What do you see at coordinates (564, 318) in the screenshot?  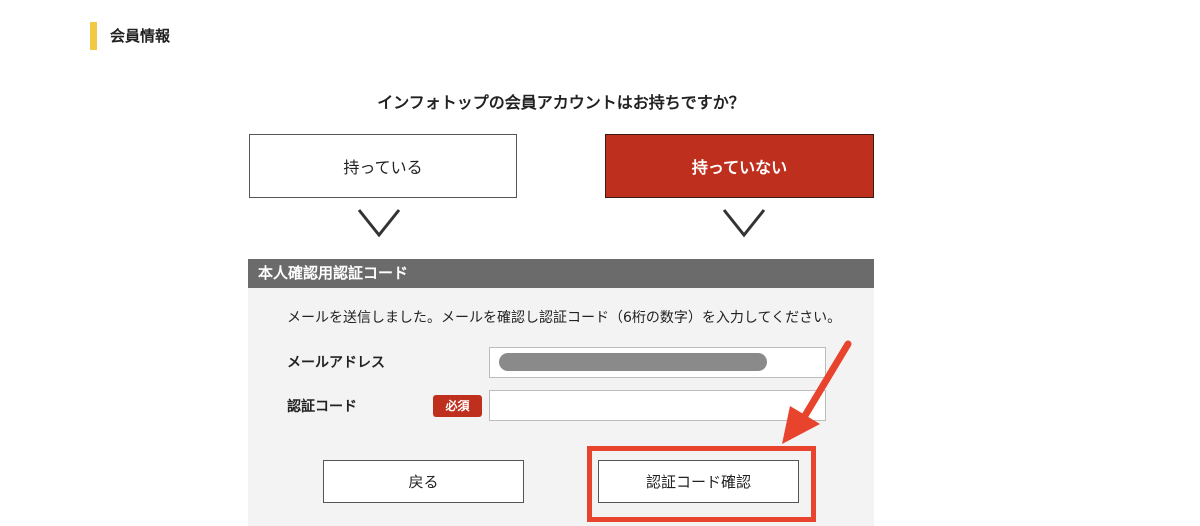 I see `verification-instruction: メールを送信しました。メールを確認し認証コード（6桁の数字）を入力してください。` at bounding box center [564, 318].